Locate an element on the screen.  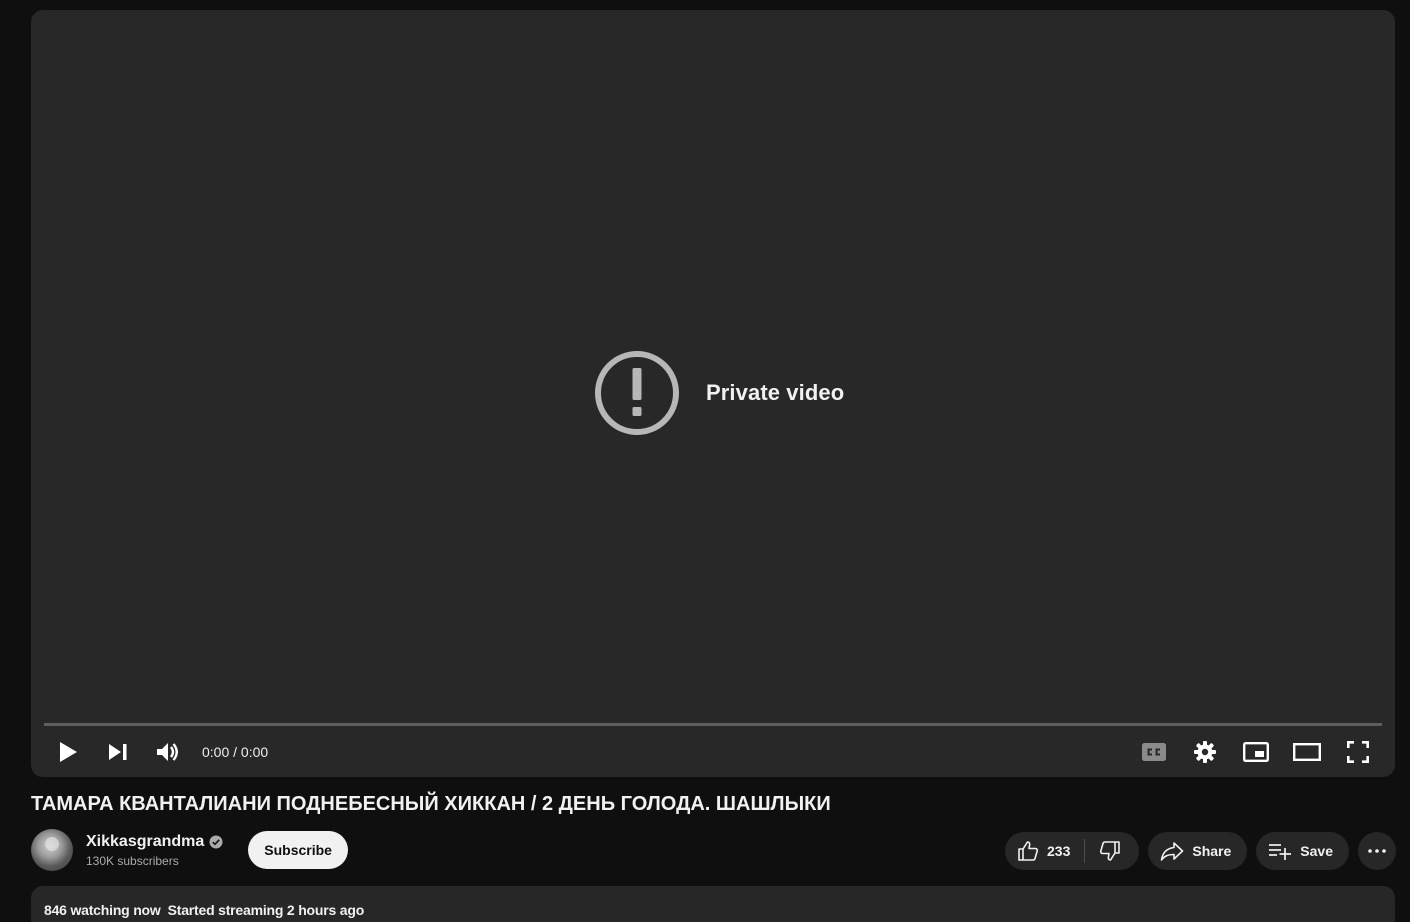
channel-avatar is located at coordinates (52, 850).